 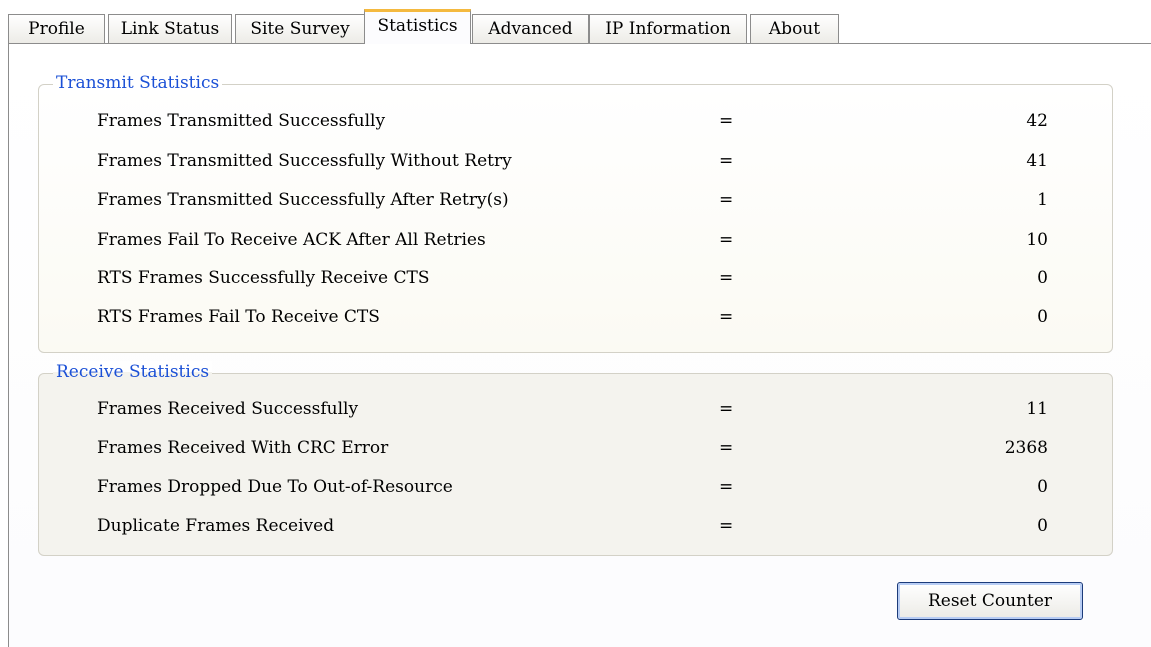 I want to click on stat-row: Frames Received With CRC Error = 2368, so click(x=576, y=448).